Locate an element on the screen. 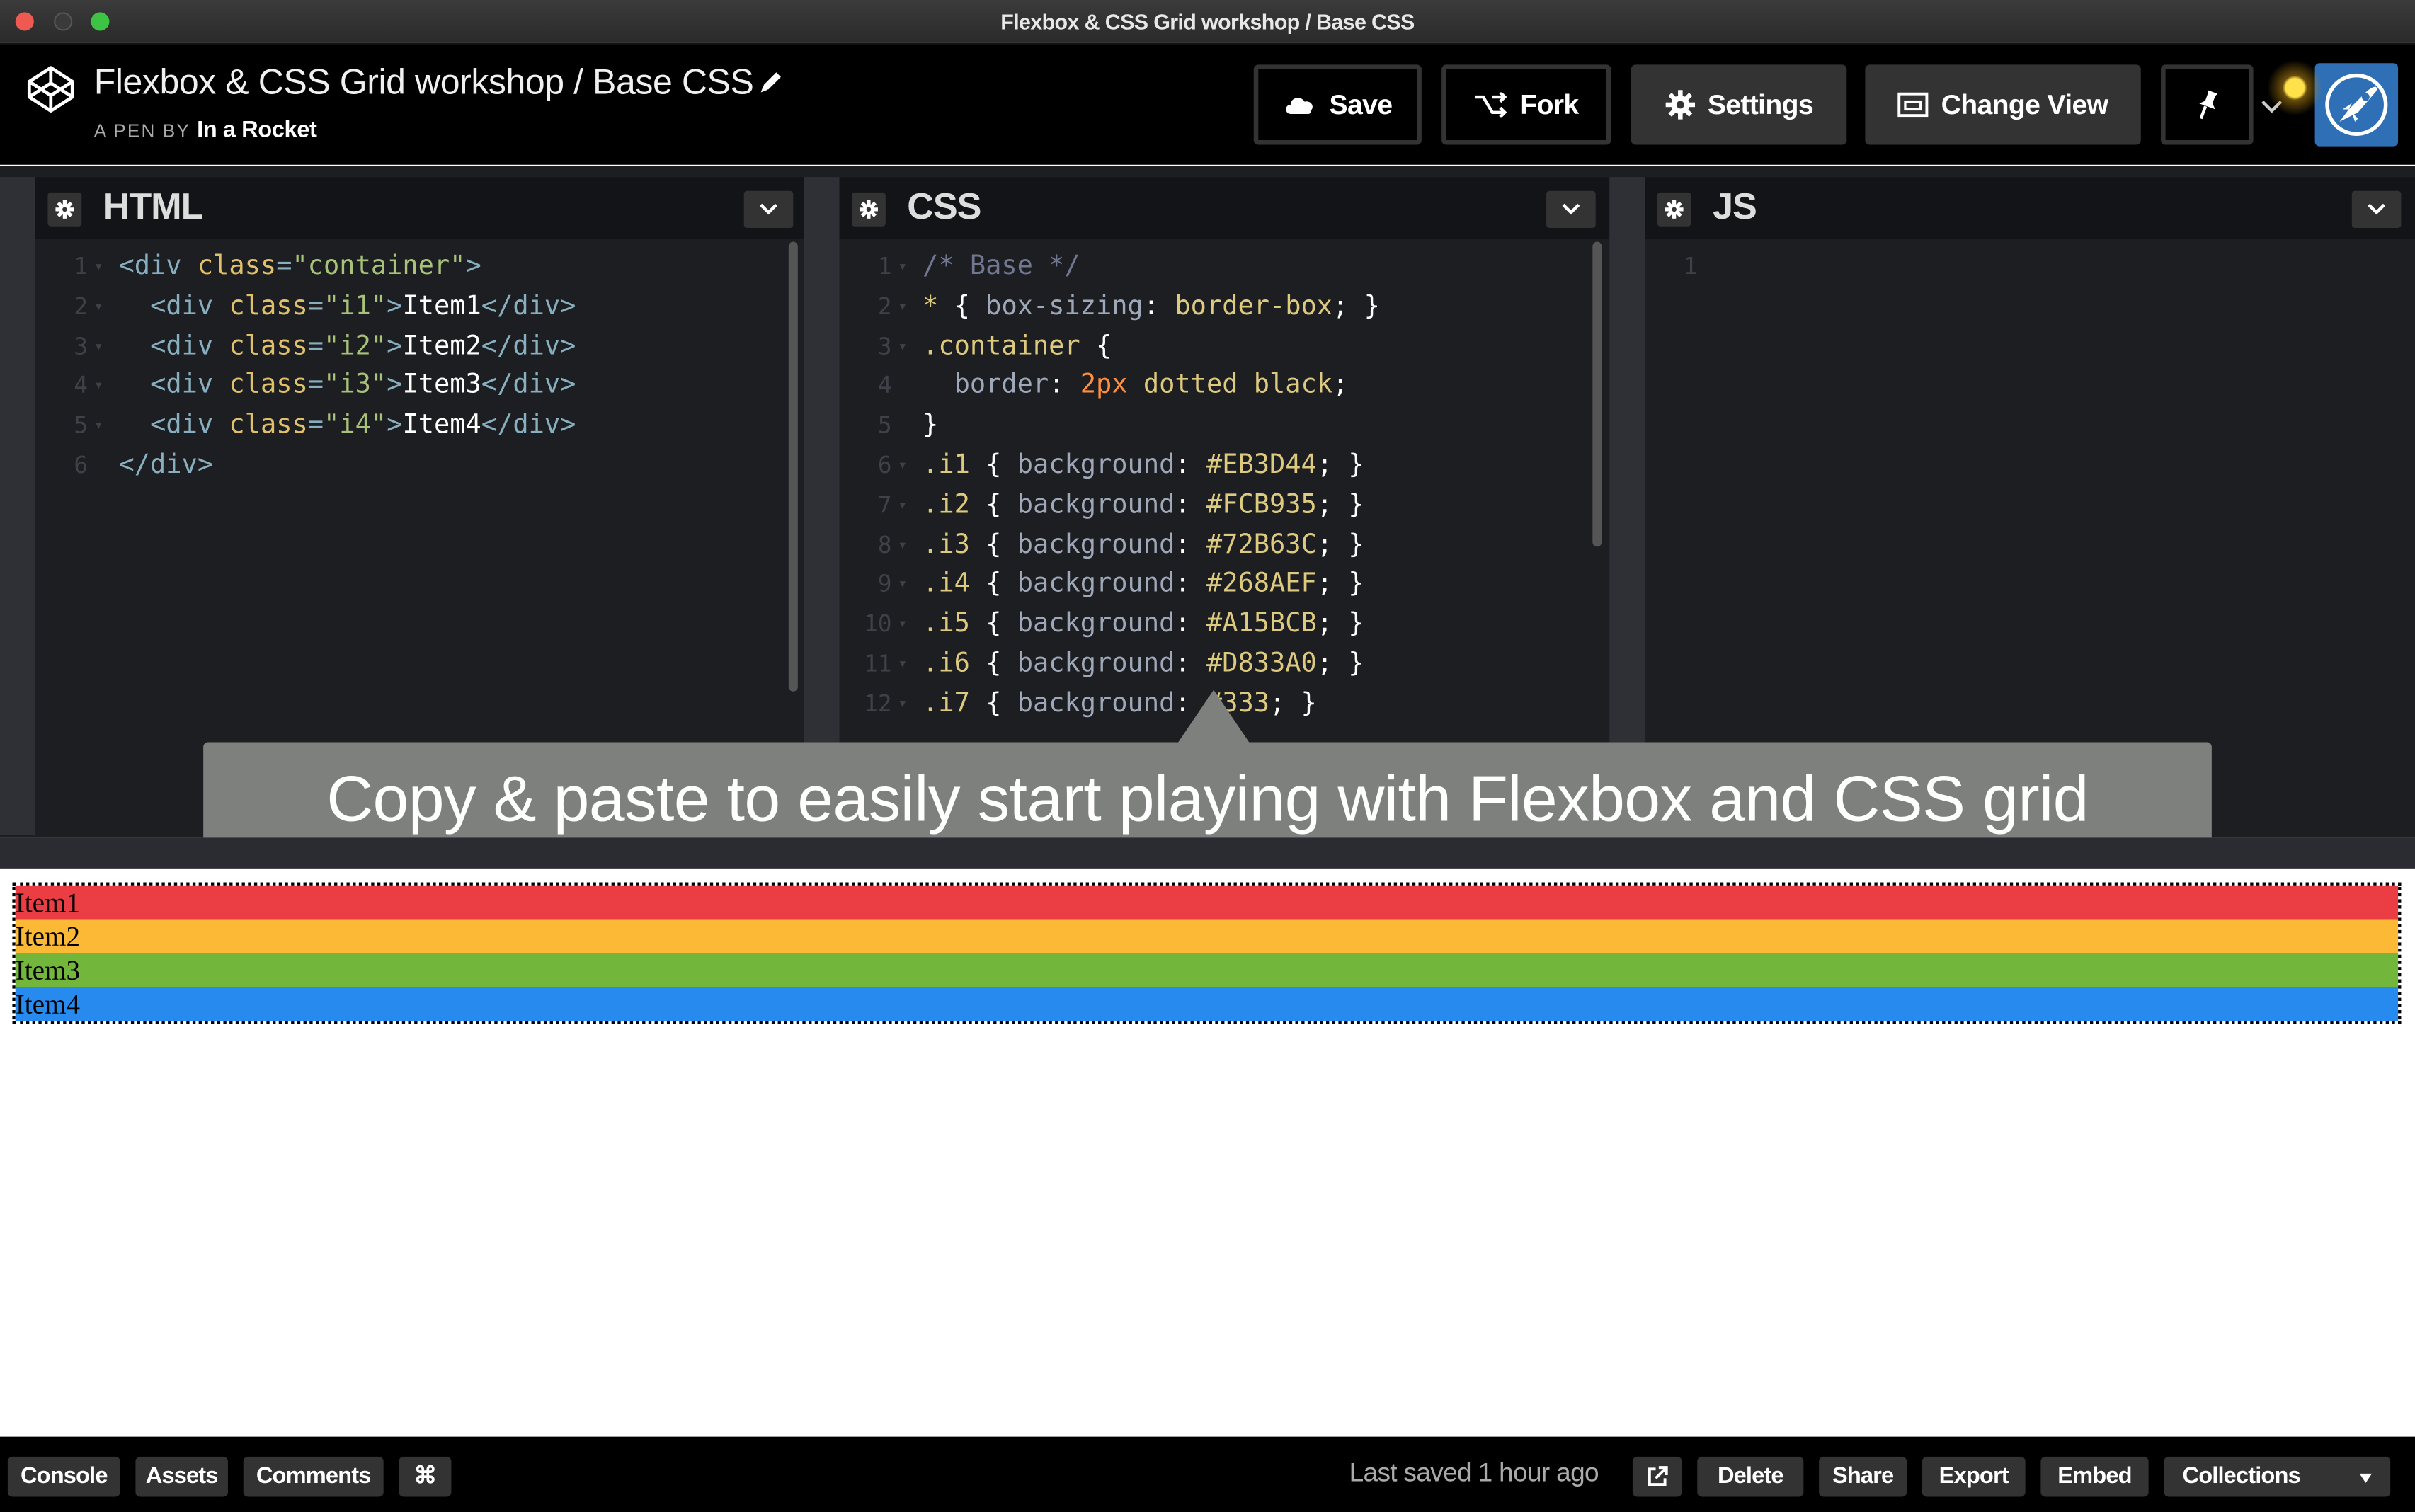 The image size is (2415, 1512). collections-dropdown: Collections is located at coordinates (2277, 1476).